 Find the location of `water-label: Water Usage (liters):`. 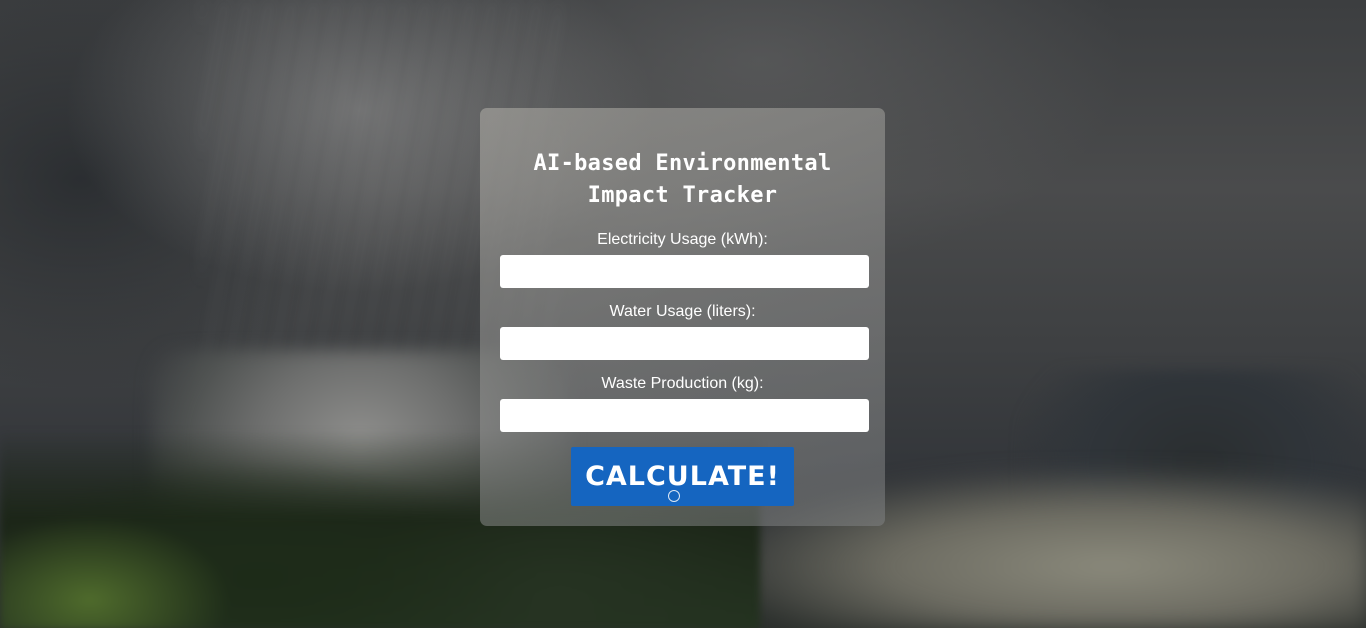

water-label: Water Usage (liters): is located at coordinates (682, 311).